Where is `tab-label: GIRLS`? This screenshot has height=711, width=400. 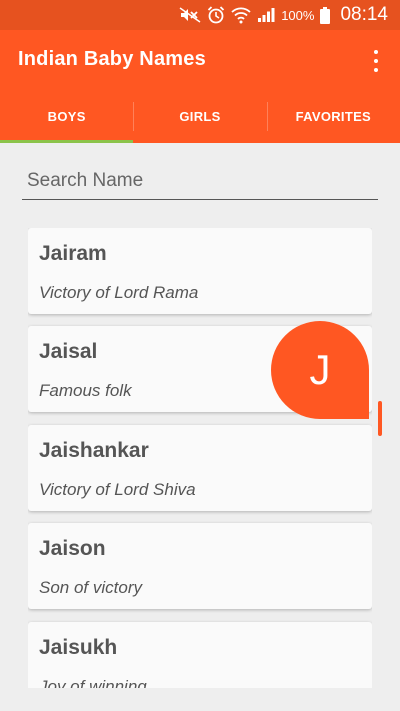
tab-label: GIRLS is located at coordinates (200, 116).